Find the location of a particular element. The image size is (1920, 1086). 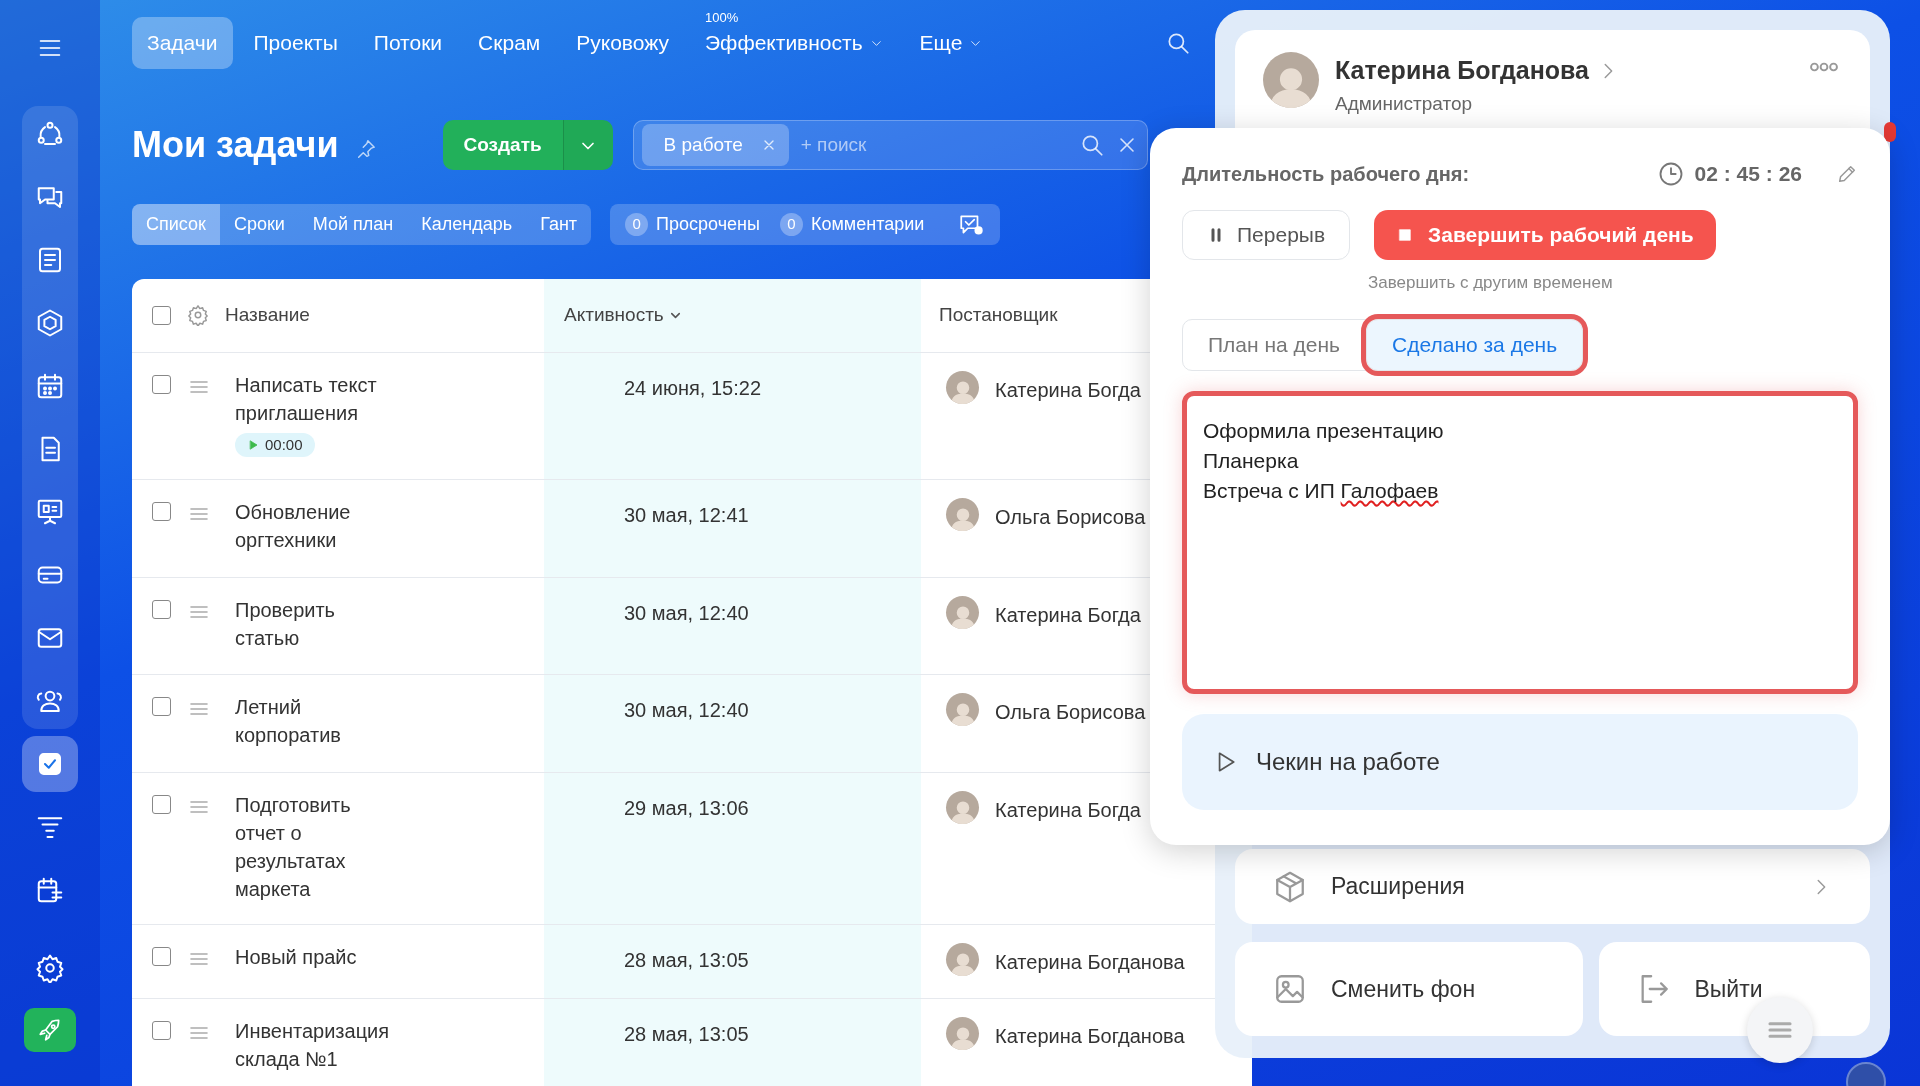

task-title: Инвентаризация склада №1 is located at coordinates (315, 1044).